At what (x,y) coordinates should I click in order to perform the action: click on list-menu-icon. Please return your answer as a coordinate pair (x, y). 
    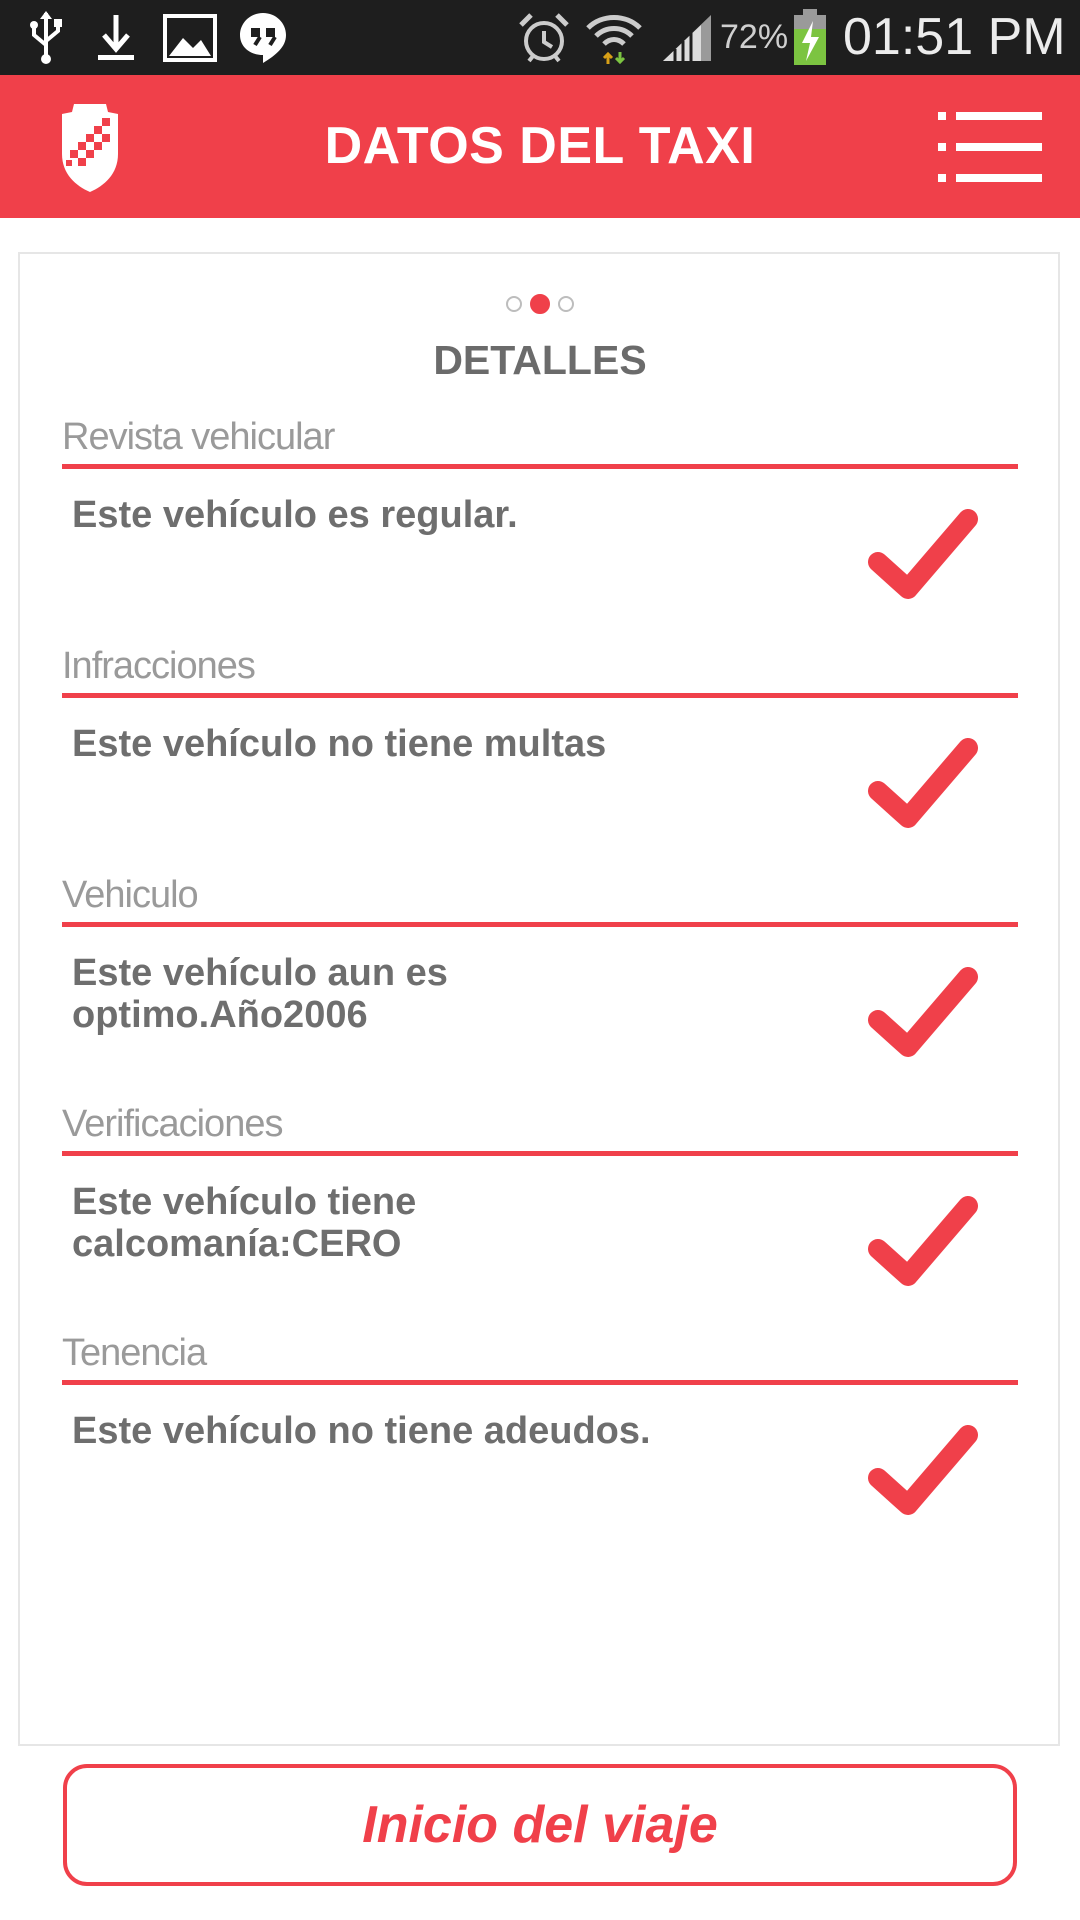
    Looking at the image, I should click on (990, 147).